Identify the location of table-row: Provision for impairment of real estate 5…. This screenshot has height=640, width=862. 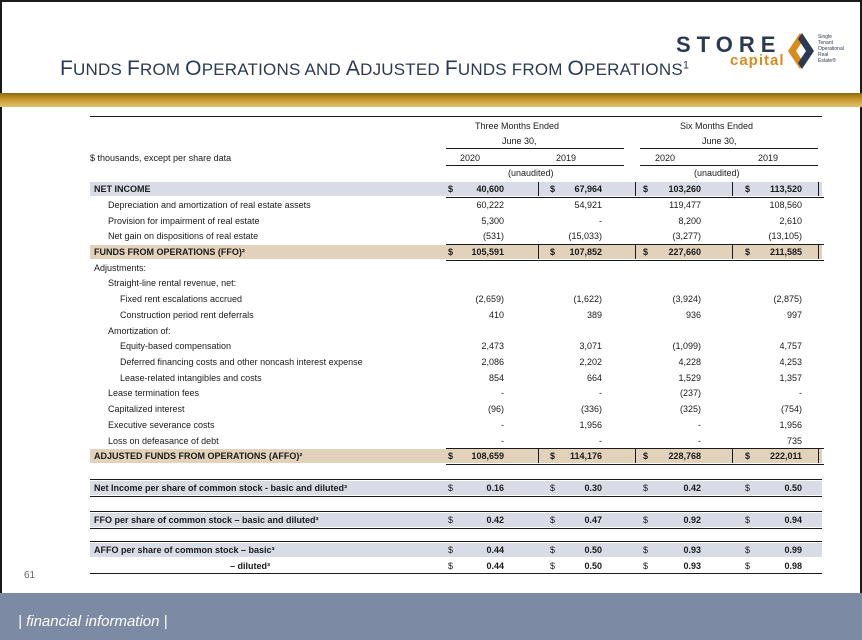
(456, 221).